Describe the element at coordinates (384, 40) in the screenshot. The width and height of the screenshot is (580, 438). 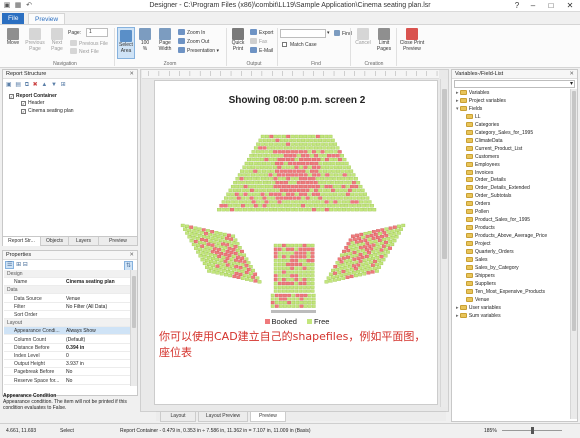
I see `limit-pages-button: Limit Pages` at that location.